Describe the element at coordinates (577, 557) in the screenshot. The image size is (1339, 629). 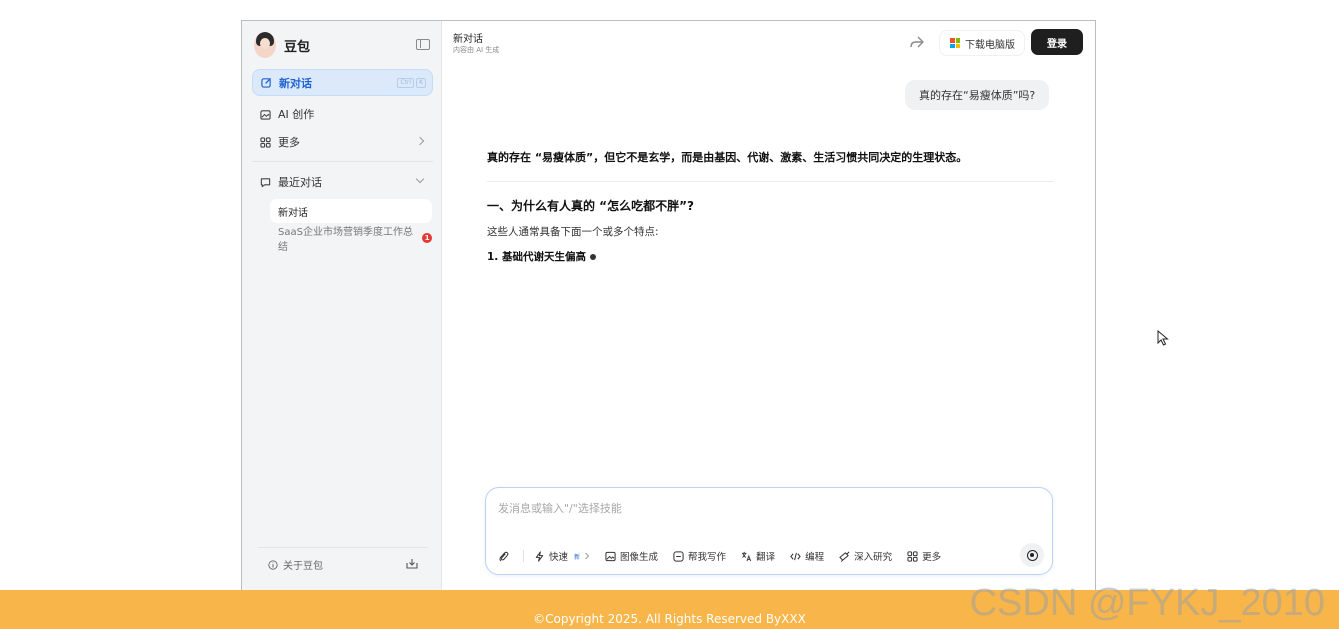
I see `new-tag: 新` at that location.